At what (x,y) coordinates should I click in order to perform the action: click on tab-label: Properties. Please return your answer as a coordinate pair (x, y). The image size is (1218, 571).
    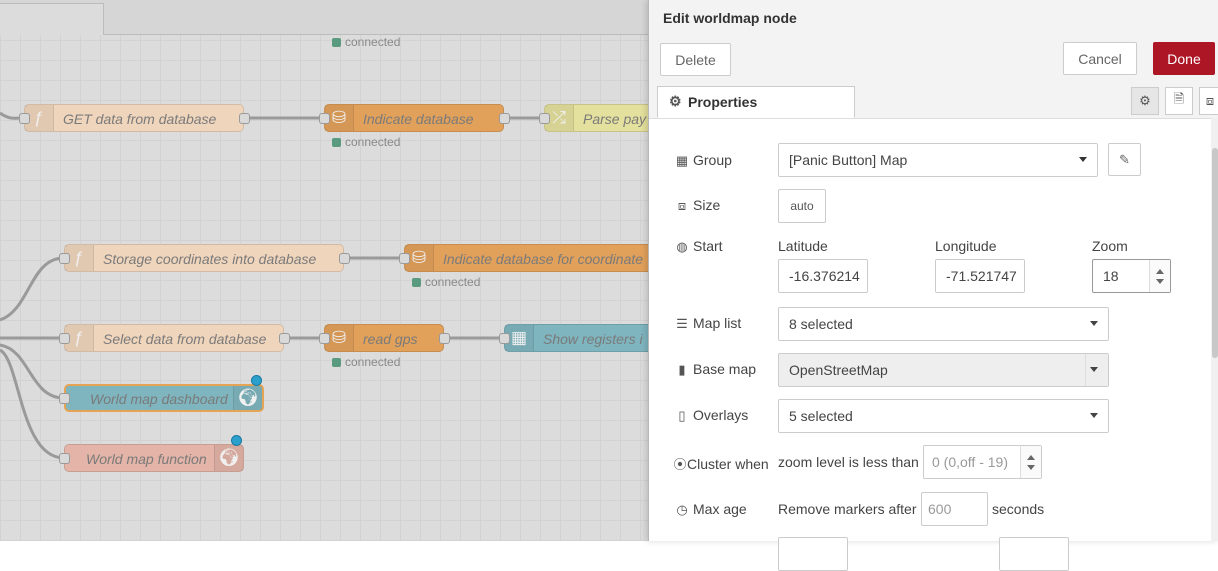
    Looking at the image, I should click on (723, 102).